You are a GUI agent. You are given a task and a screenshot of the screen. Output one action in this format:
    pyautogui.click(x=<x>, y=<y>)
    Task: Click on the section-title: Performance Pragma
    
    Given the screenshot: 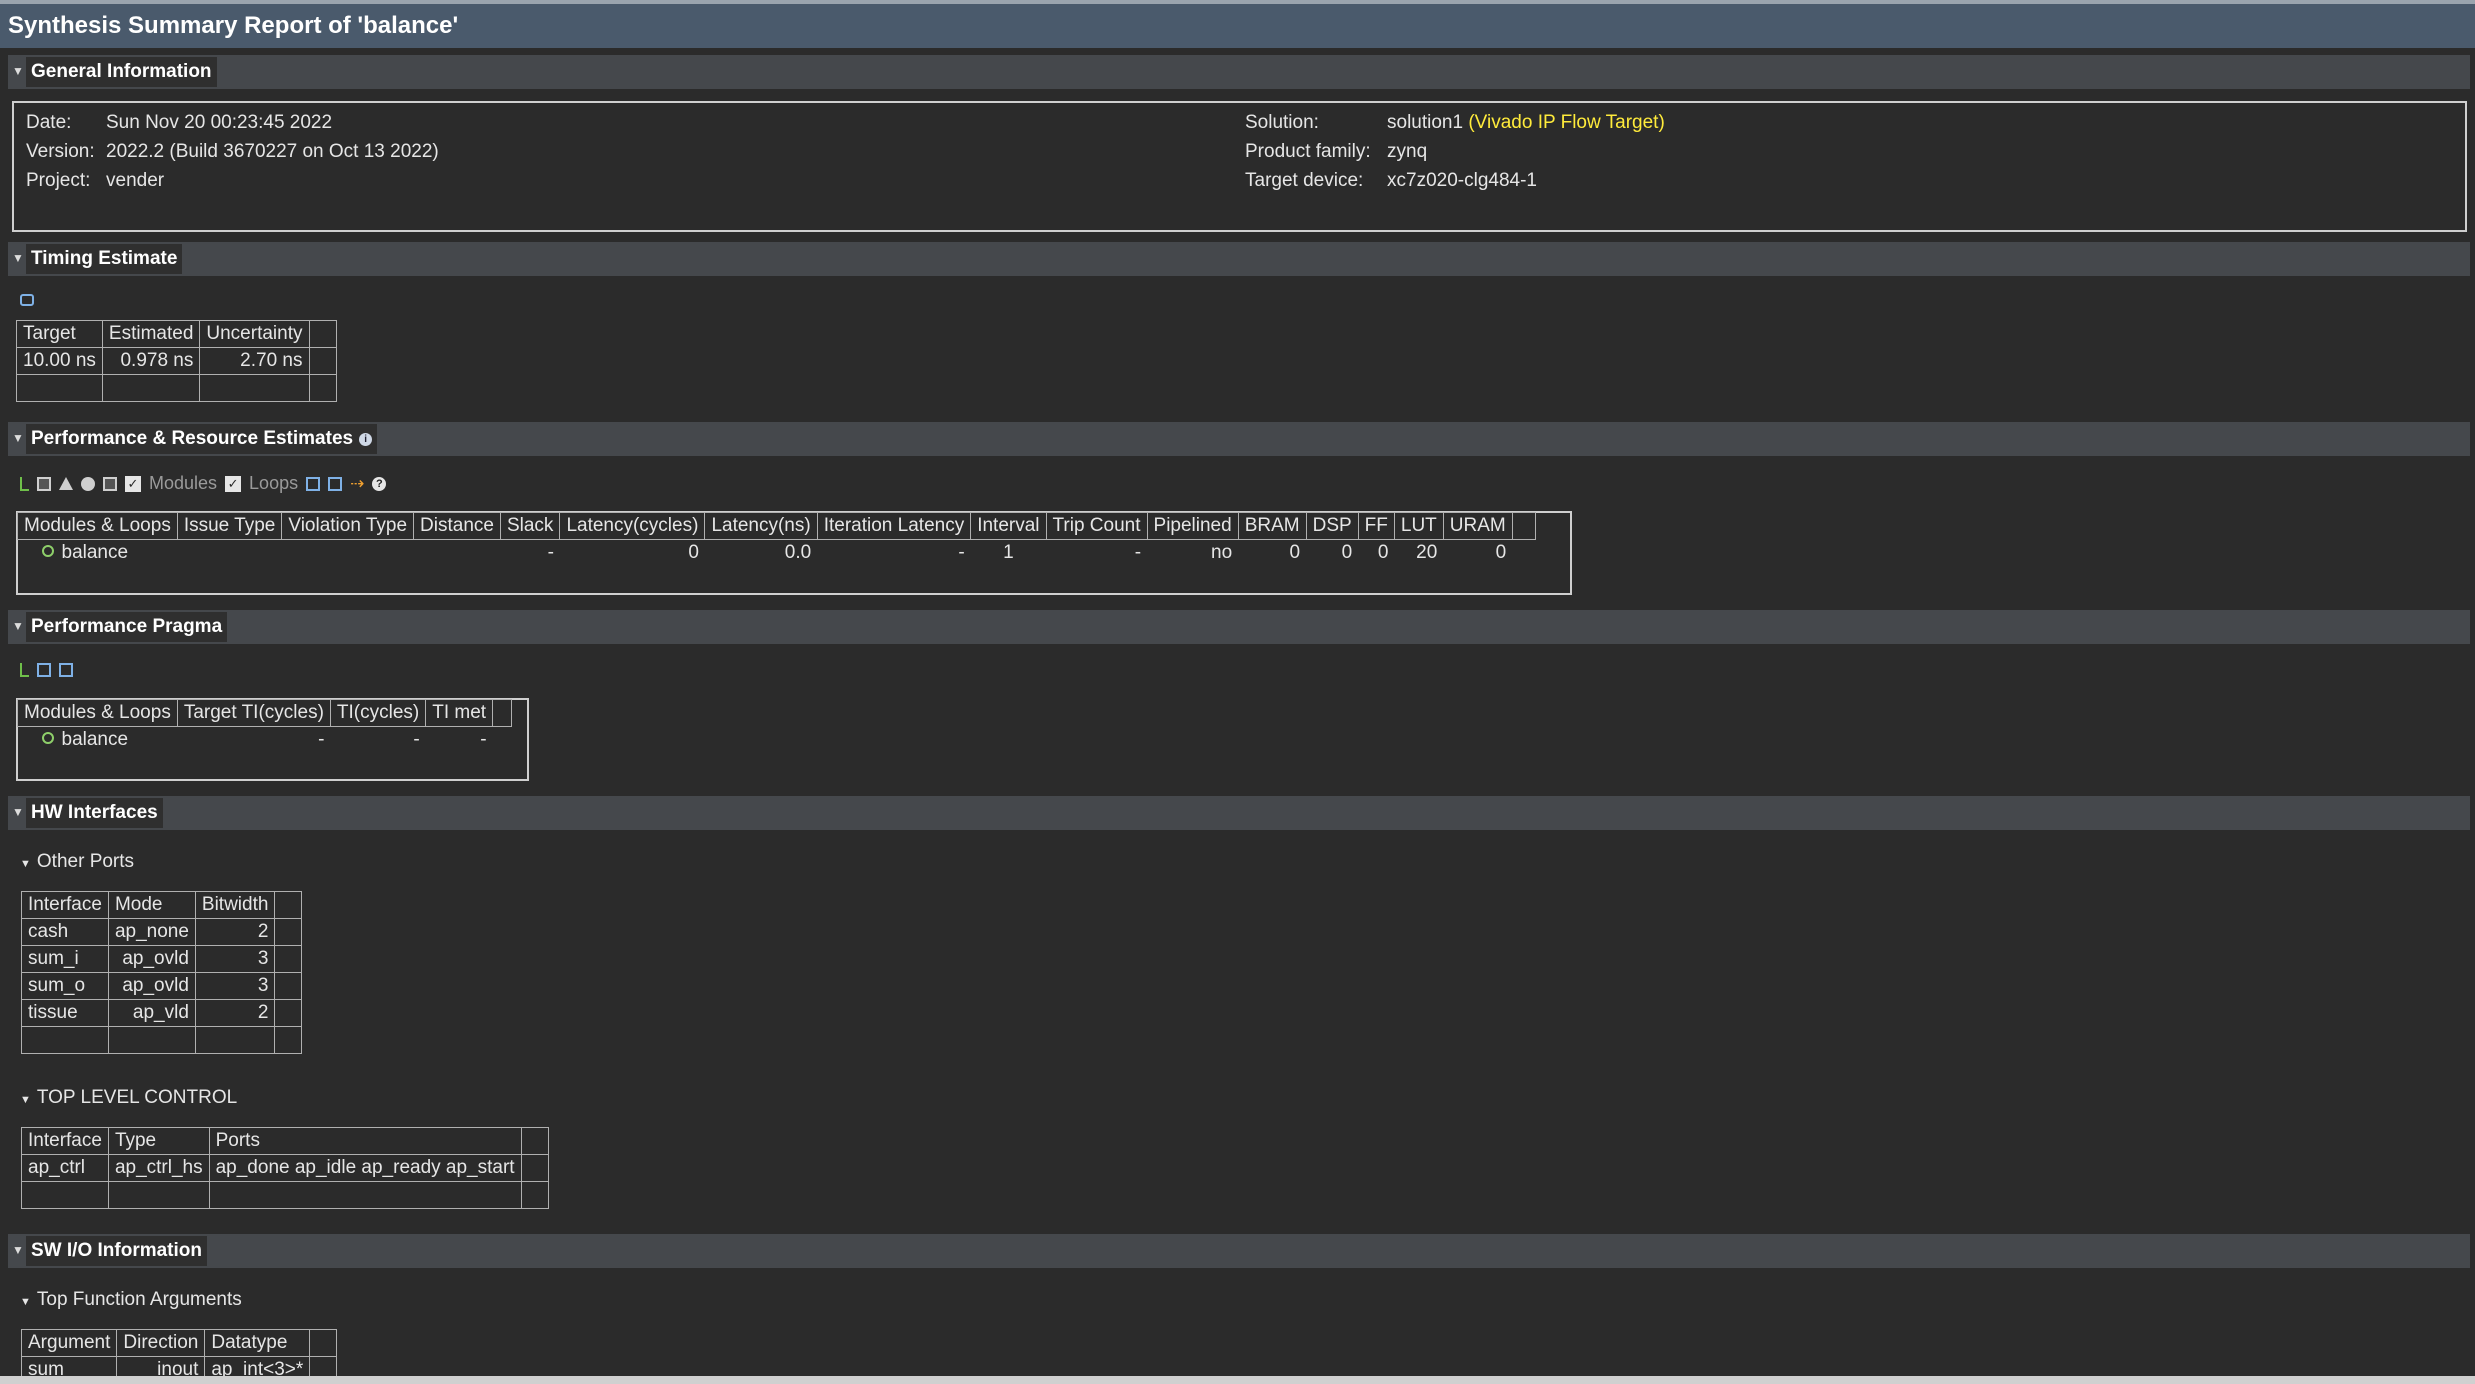 What is the action you would take?
    pyautogui.click(x=127, y=627)
    